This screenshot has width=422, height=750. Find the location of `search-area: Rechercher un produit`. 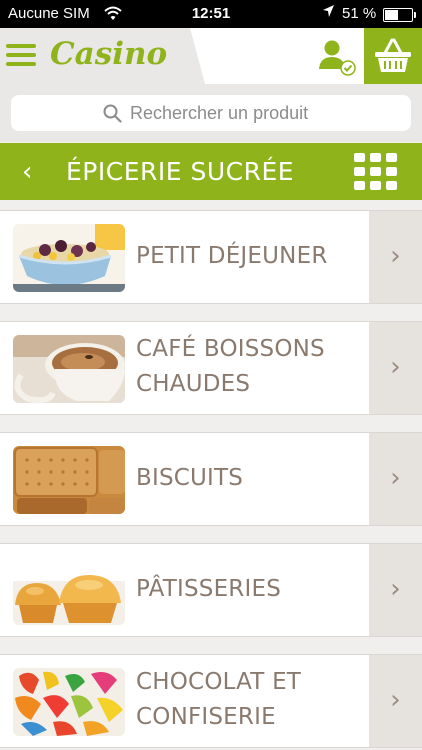

search-area: Rechercher un produit is located at coordinates (211, 113).